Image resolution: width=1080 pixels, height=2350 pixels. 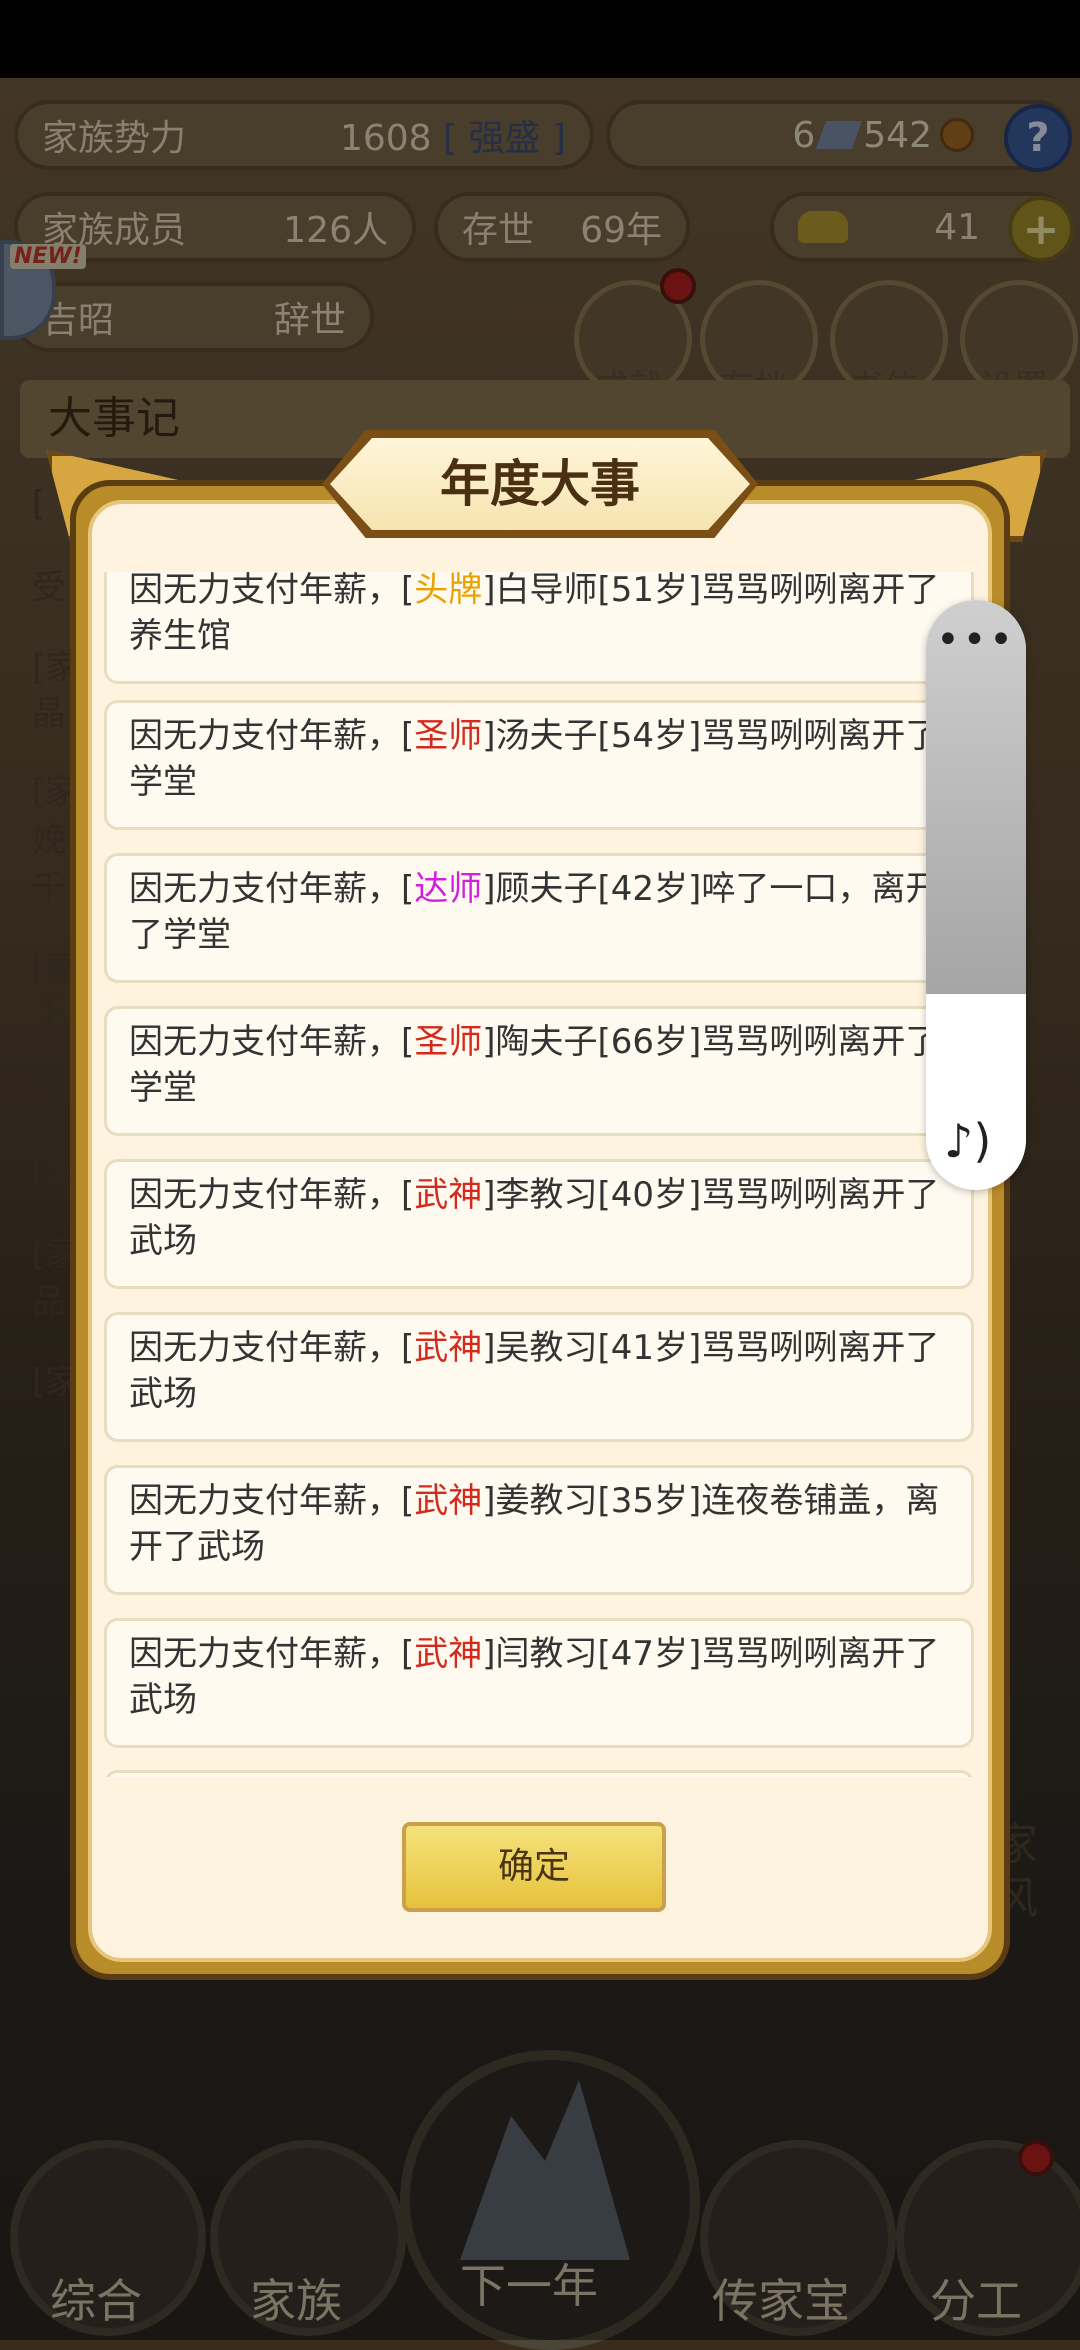 I want to click on event-item: 因无力支付年薪，[武神]姜教习[35岁]连夜卷铺盖，离开了武场, so click(x=539, y=1530).